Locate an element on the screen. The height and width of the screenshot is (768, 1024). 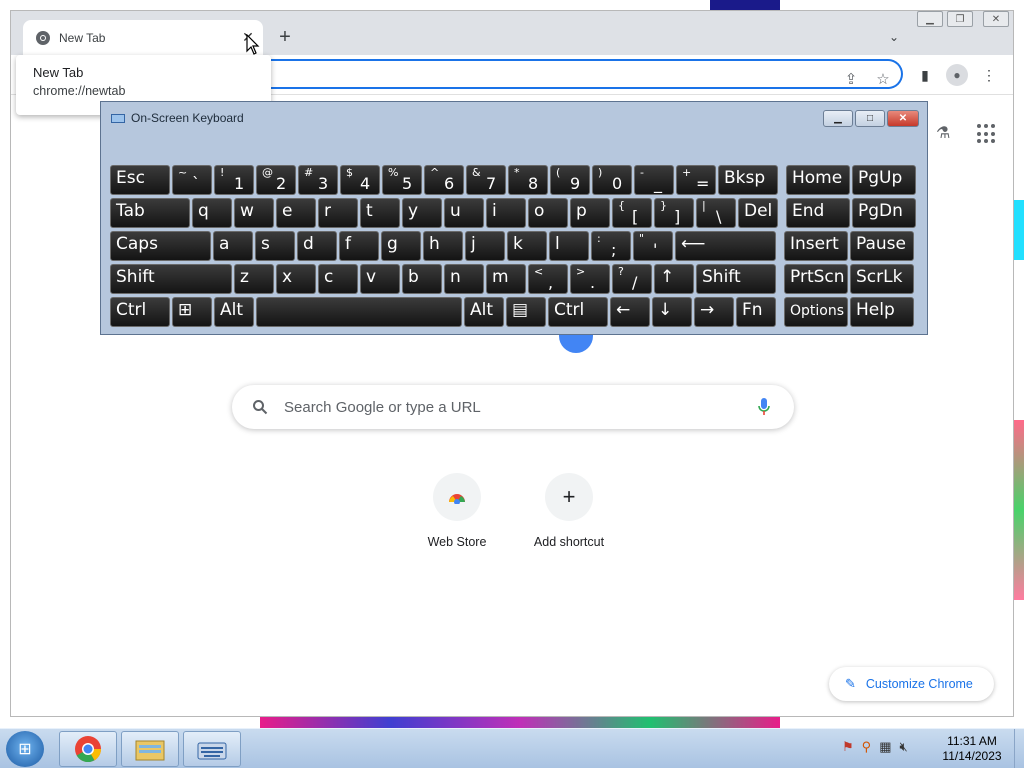
key-u: u is located at coordinates (464, 213).